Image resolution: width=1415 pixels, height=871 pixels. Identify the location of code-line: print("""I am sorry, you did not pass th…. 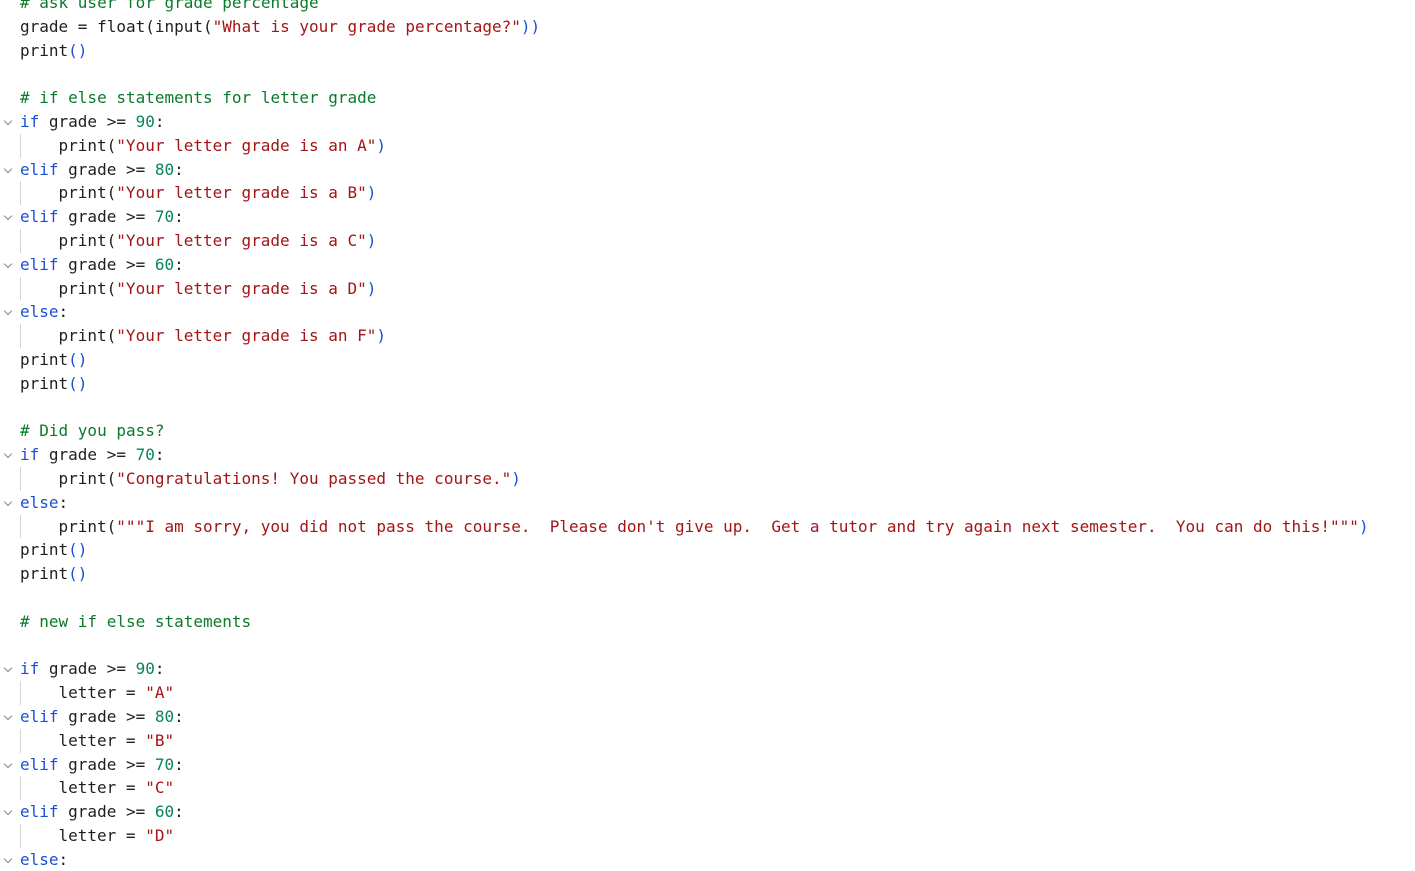
(707, 526).